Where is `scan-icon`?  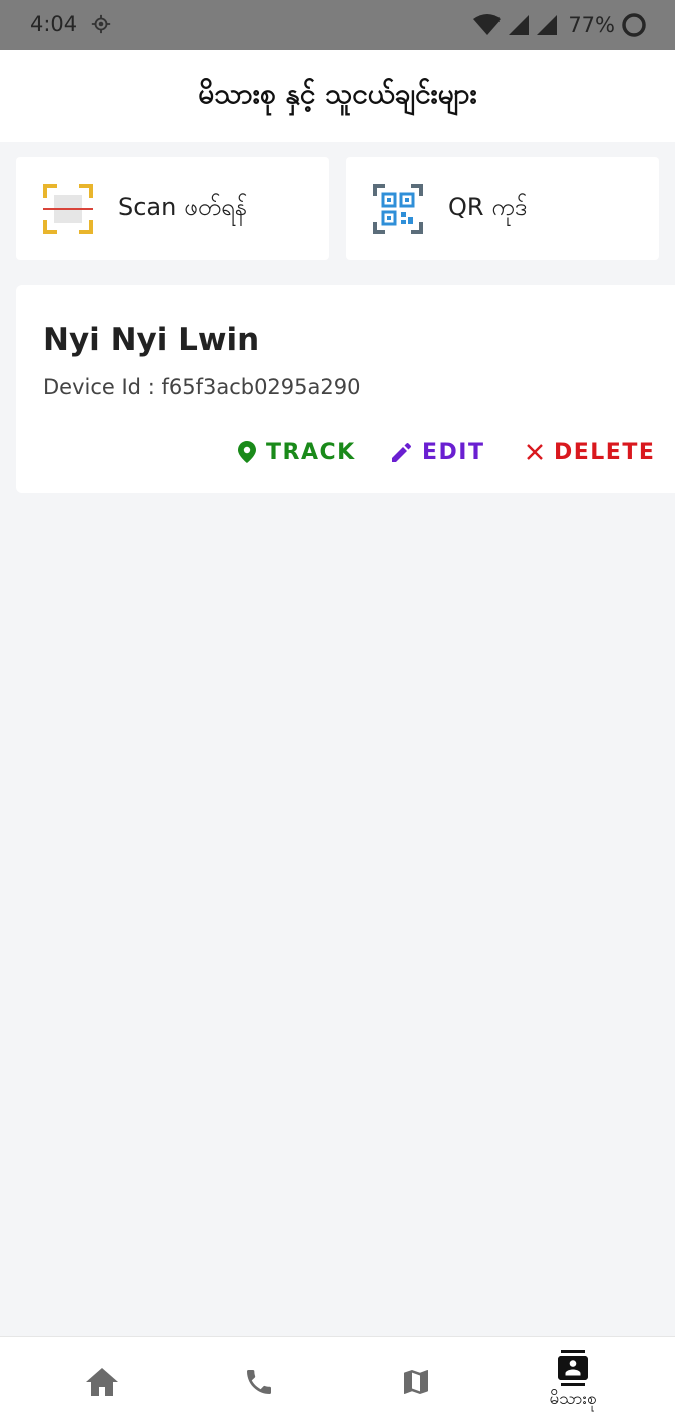
scan-icon is located at coordinates (68, 208).